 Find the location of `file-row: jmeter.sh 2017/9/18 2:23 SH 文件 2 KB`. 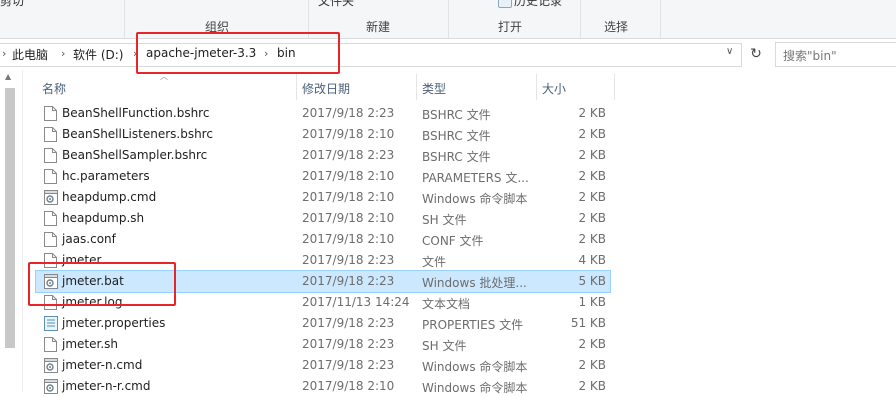

file-row: jmeter.sh 2017/9/18 2:23 SH 文件 2 KB is located at coordinates (323, 344).